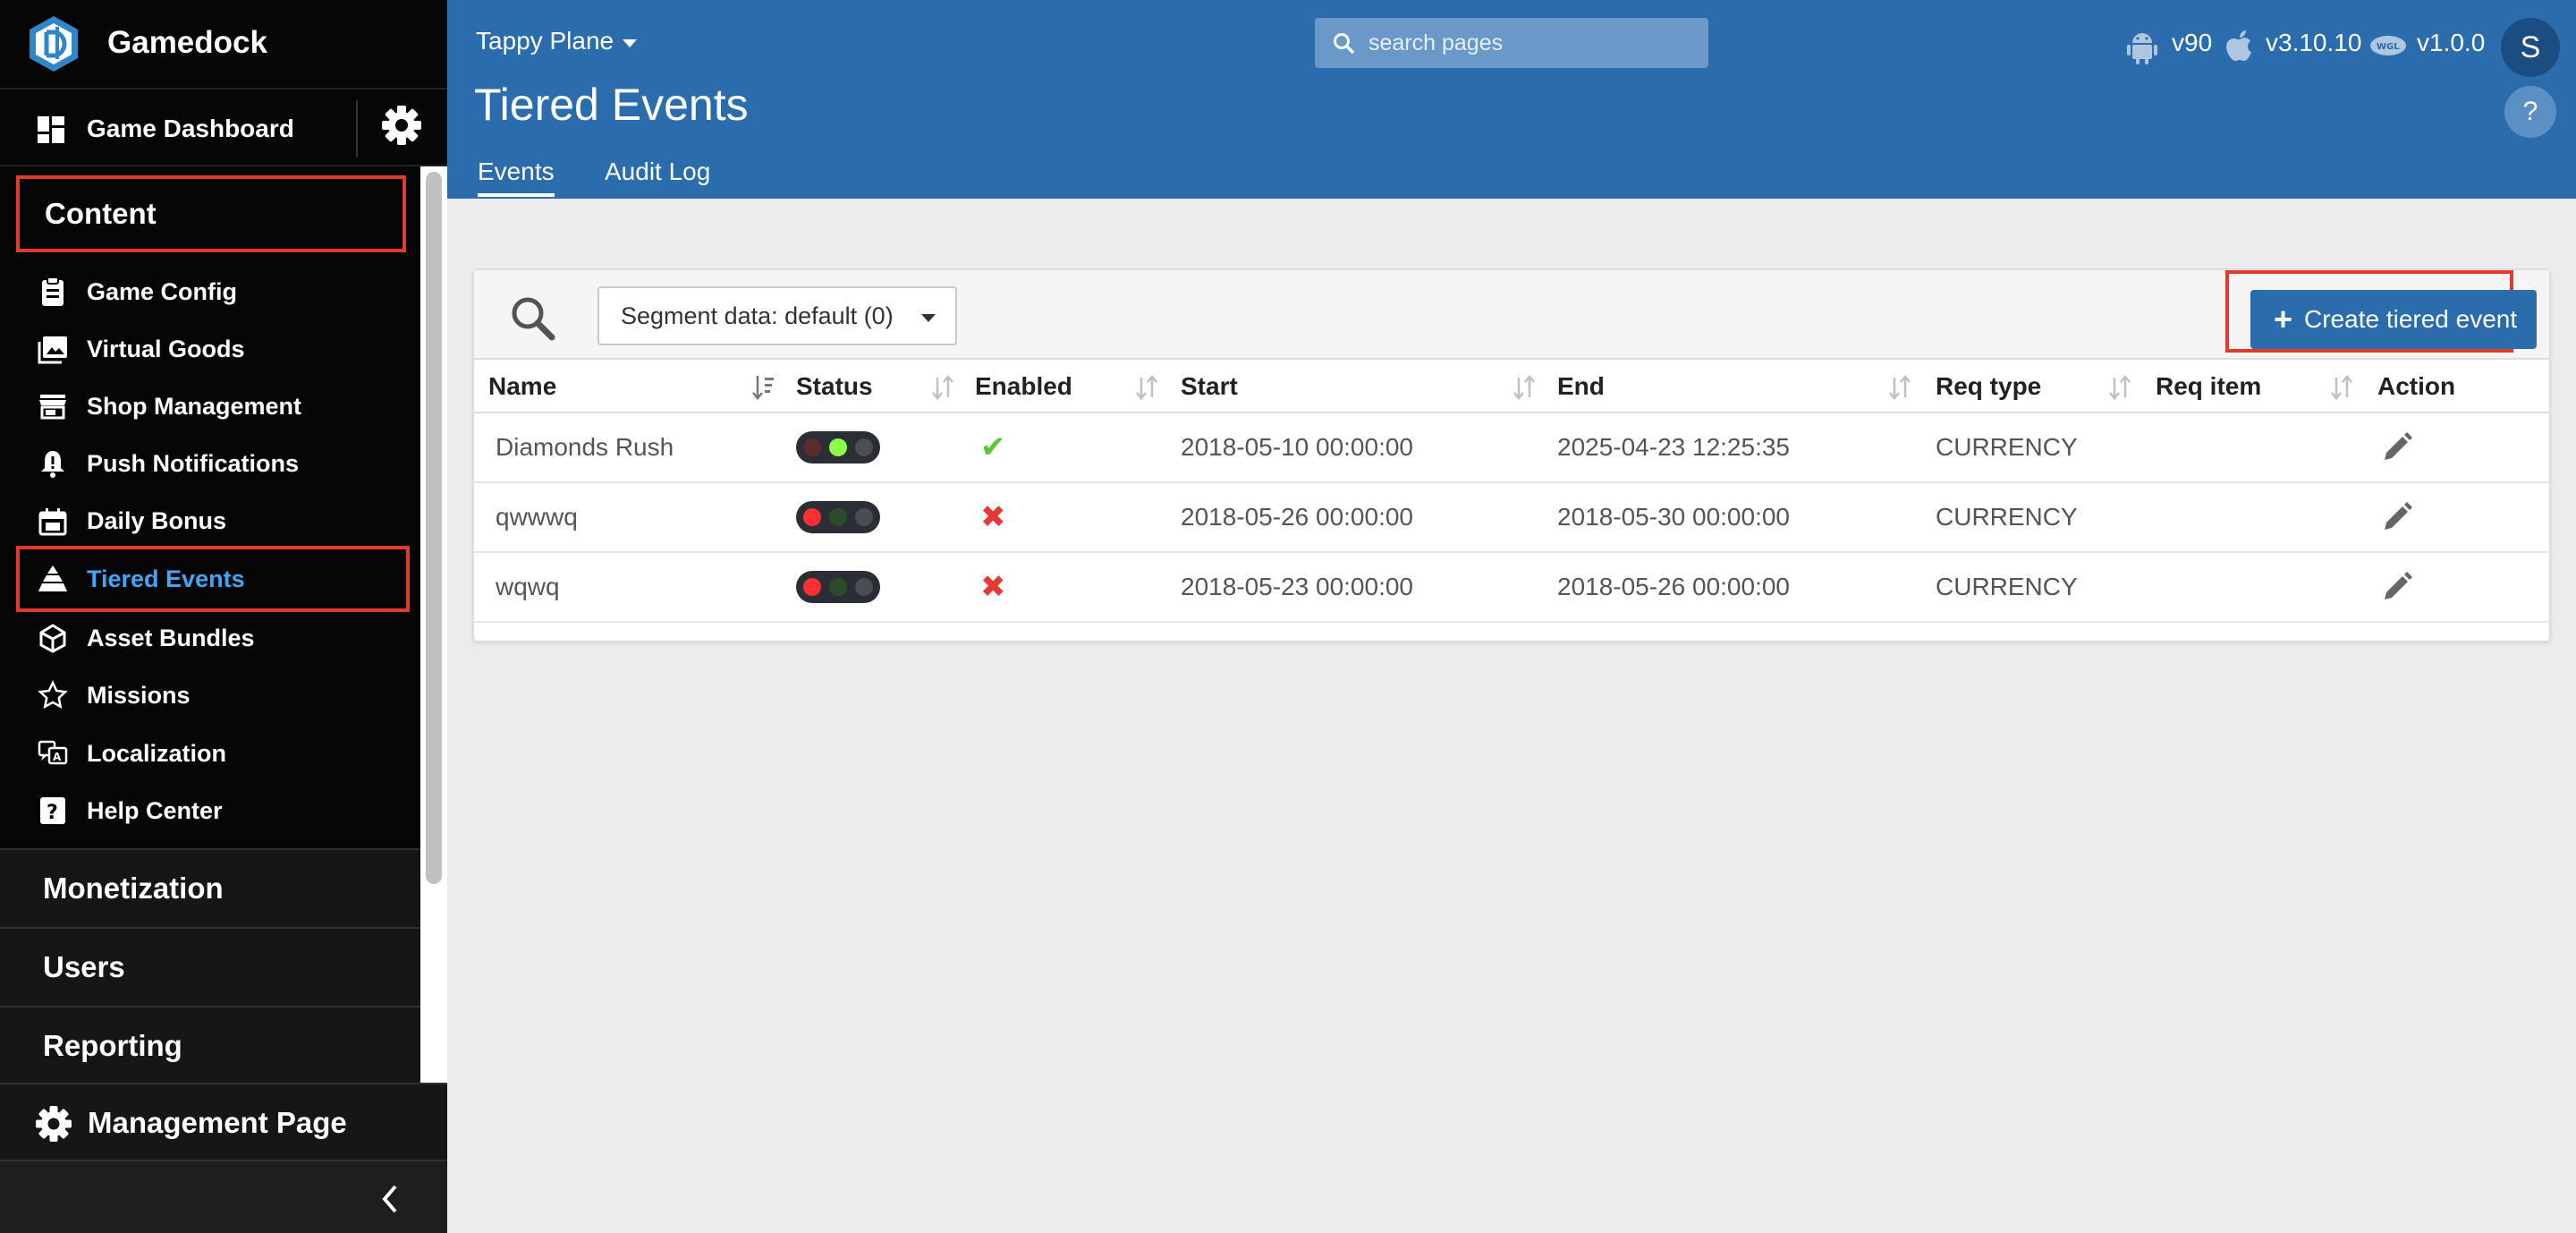  What do you see at coordinates (545, 41) in the screenshot?
I see `project-selector: Tappy Plane` at bounding box center [545, 41].